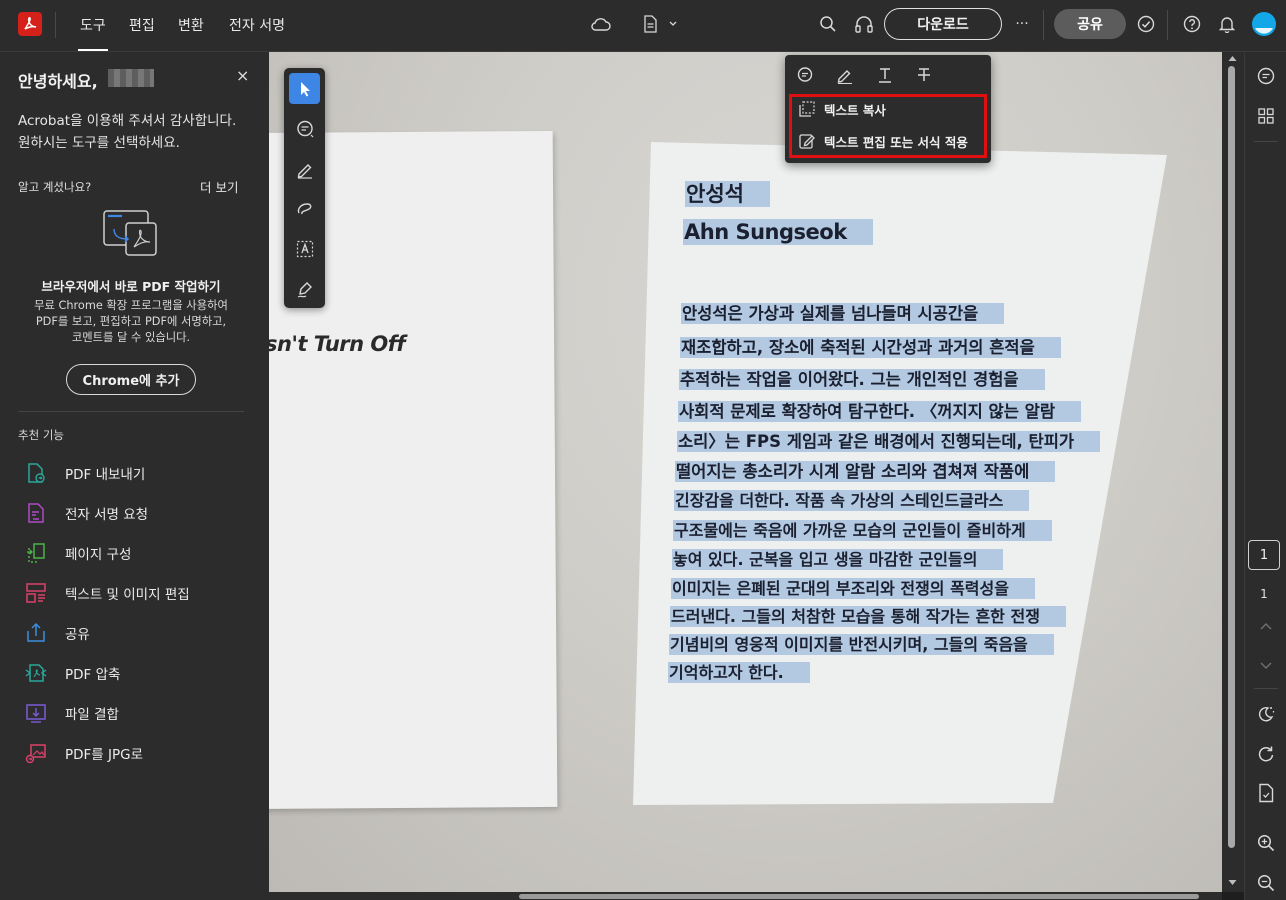 Image resolution: width=1286 pixels, height=900 pixels. What do you see at coordinates (805, 75) in the screenshot?
I see `add-comment-icon` at bounding box center [805, 75].